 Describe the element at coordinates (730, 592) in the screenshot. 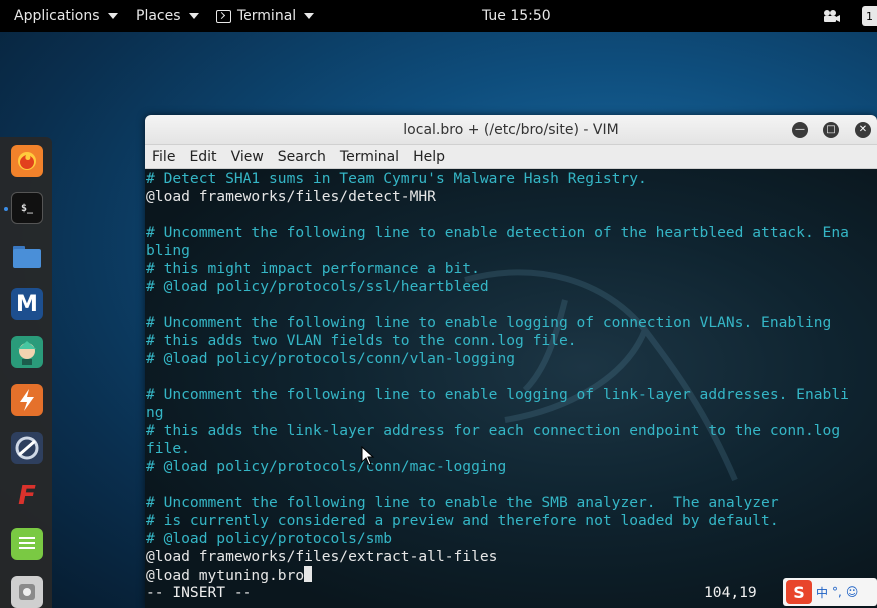

I see `cursor-position: 104,19` at that location.